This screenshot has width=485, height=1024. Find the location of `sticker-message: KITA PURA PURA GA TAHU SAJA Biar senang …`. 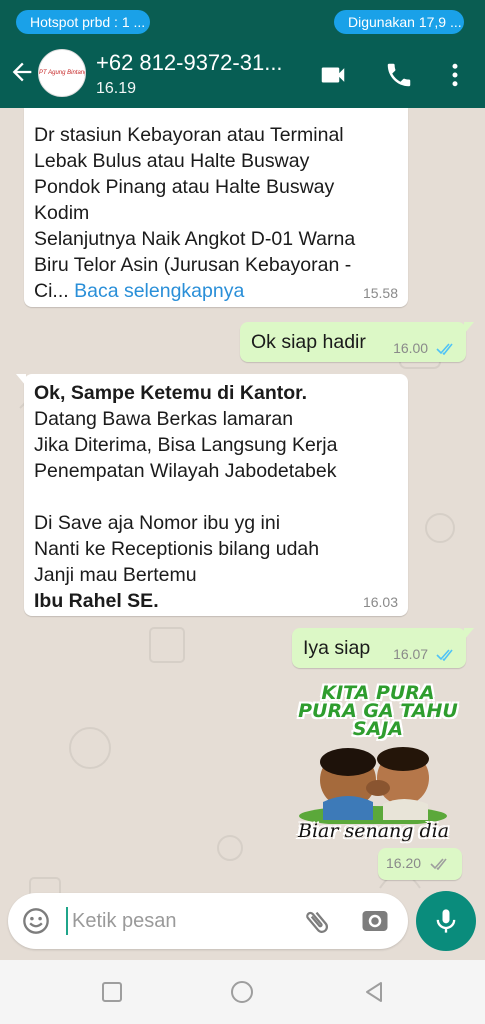

sticker-message: KITA PURA PURA GA TAHU SAJA Biar senang … is located at coordinates (378, 766).